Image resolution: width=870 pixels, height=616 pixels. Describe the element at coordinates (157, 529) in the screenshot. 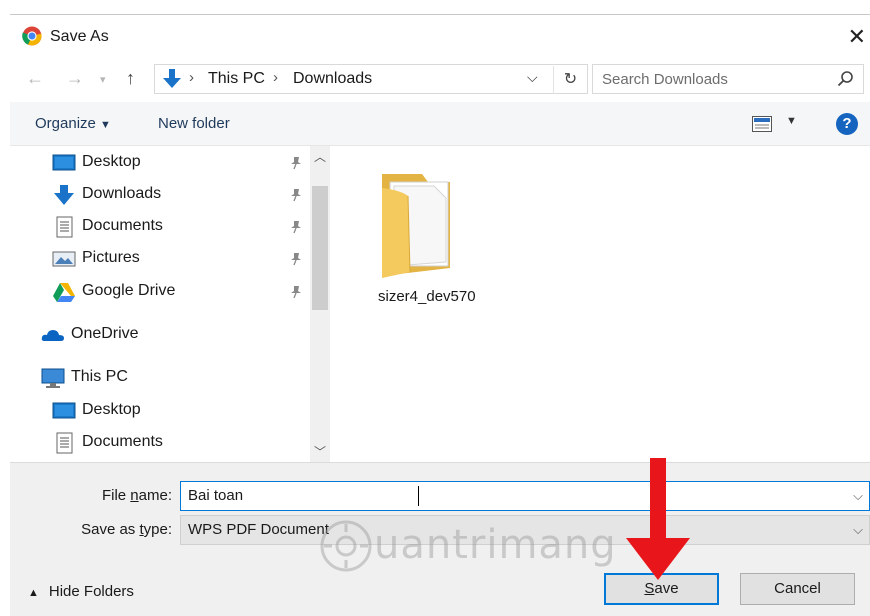

I see `label-part: ype:` at that location.